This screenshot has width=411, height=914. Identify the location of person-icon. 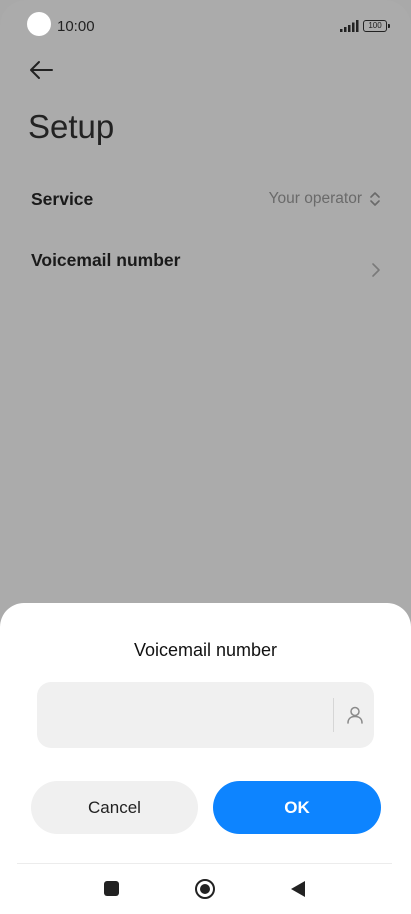
(355, 715).